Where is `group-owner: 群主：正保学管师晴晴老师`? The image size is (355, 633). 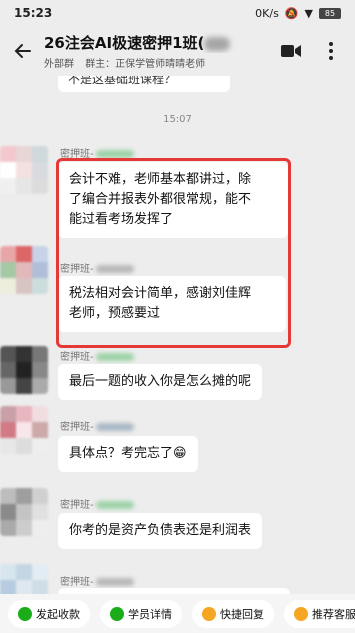 group-owner: 群主：正保学管师晴晴老师 is located at coordinates (145, 64).